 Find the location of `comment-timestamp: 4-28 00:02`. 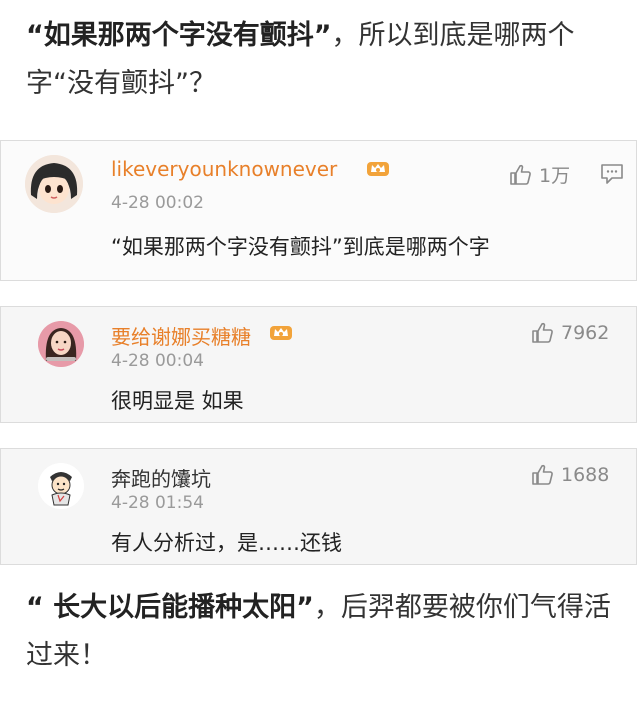

comment-timestamp: 4-28 00:02 is located at coordinates (157, 203).